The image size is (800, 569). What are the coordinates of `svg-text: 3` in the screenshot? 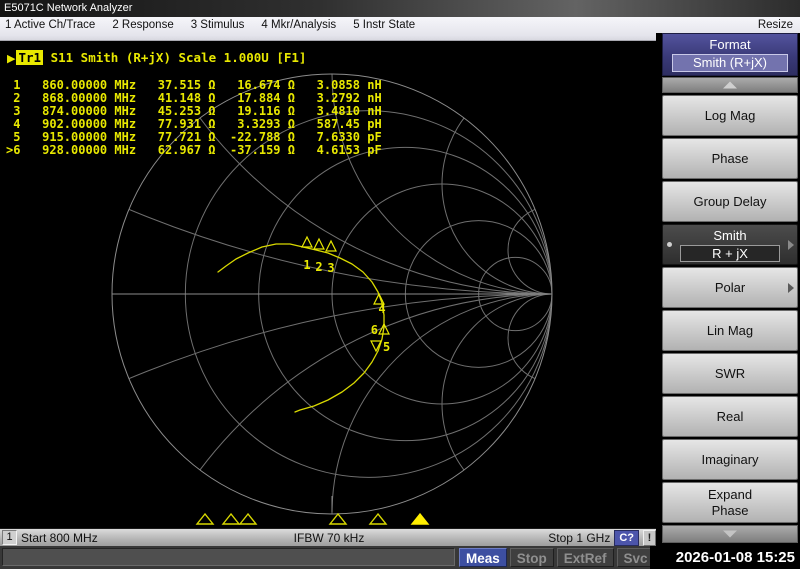 It's located at (330, 268).